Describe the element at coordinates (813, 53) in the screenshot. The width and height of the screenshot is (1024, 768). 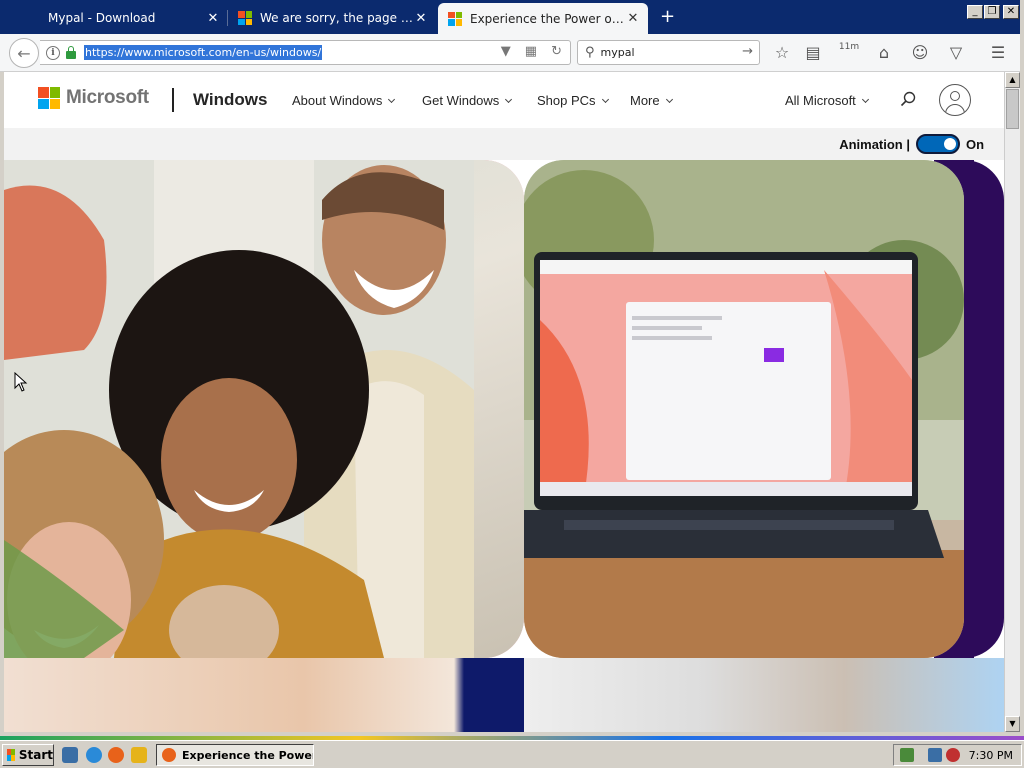
I see `reading-list-icon: ▤` at that location.